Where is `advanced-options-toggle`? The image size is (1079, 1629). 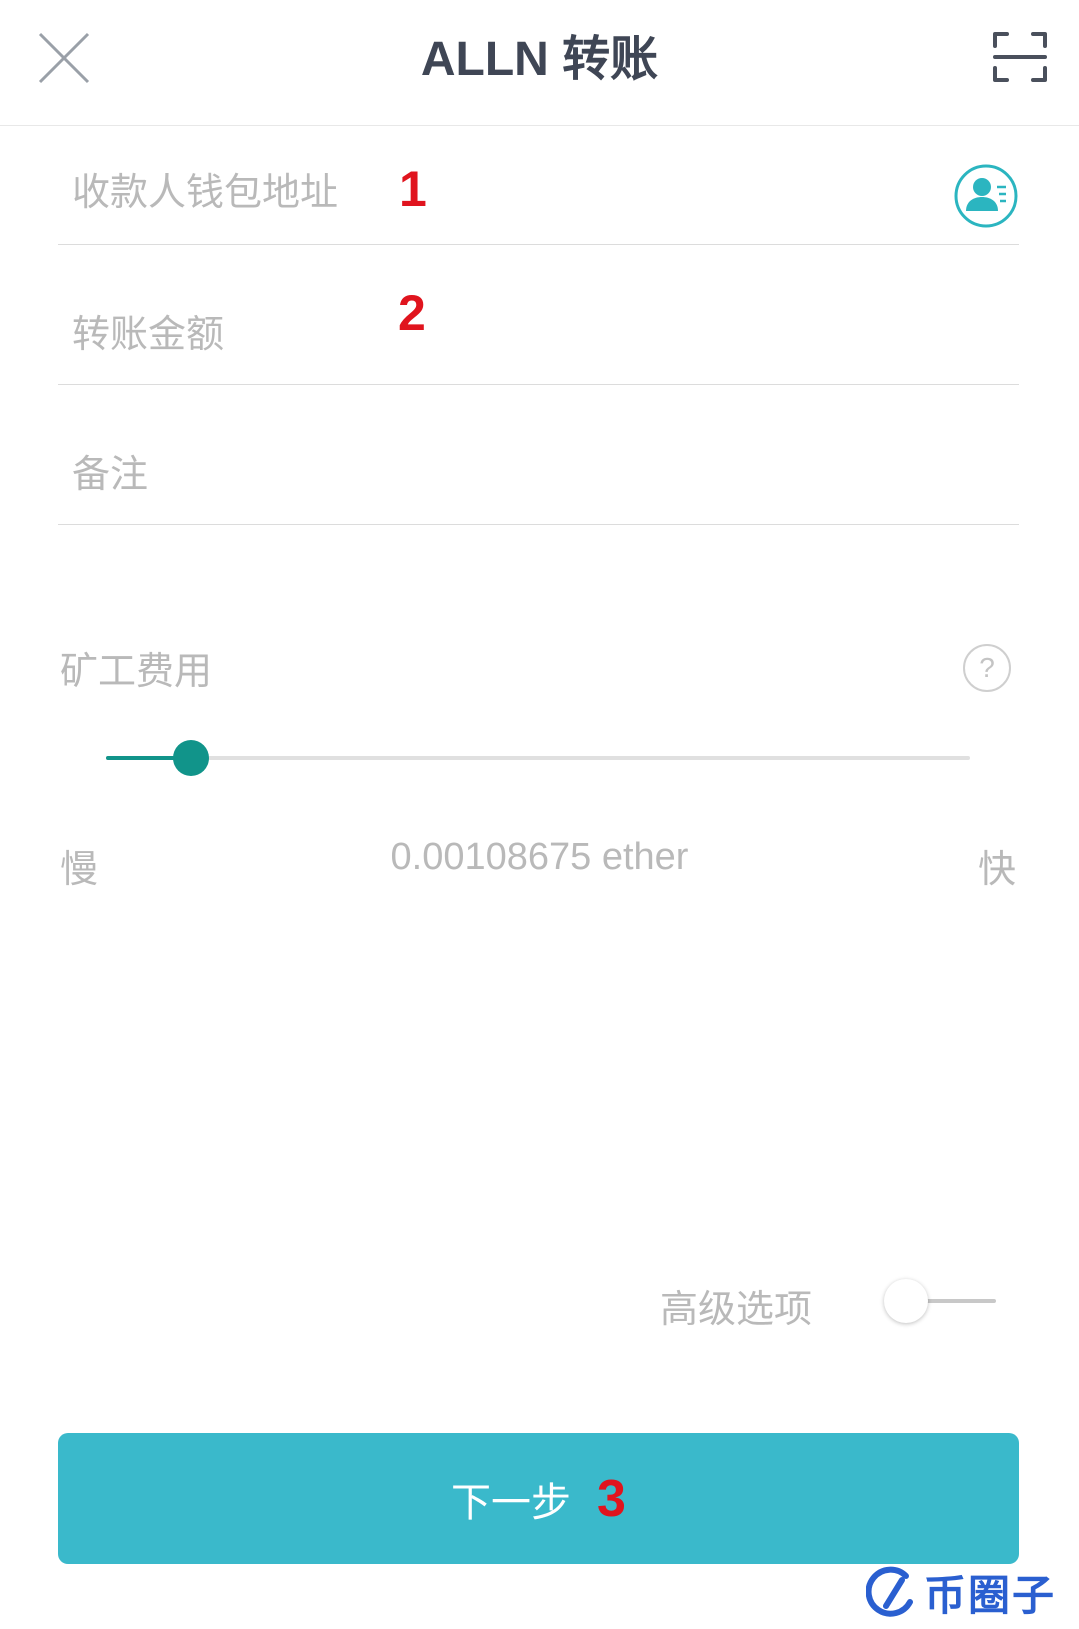 advanced-options-toggle is located at coordinates (940, 1301).